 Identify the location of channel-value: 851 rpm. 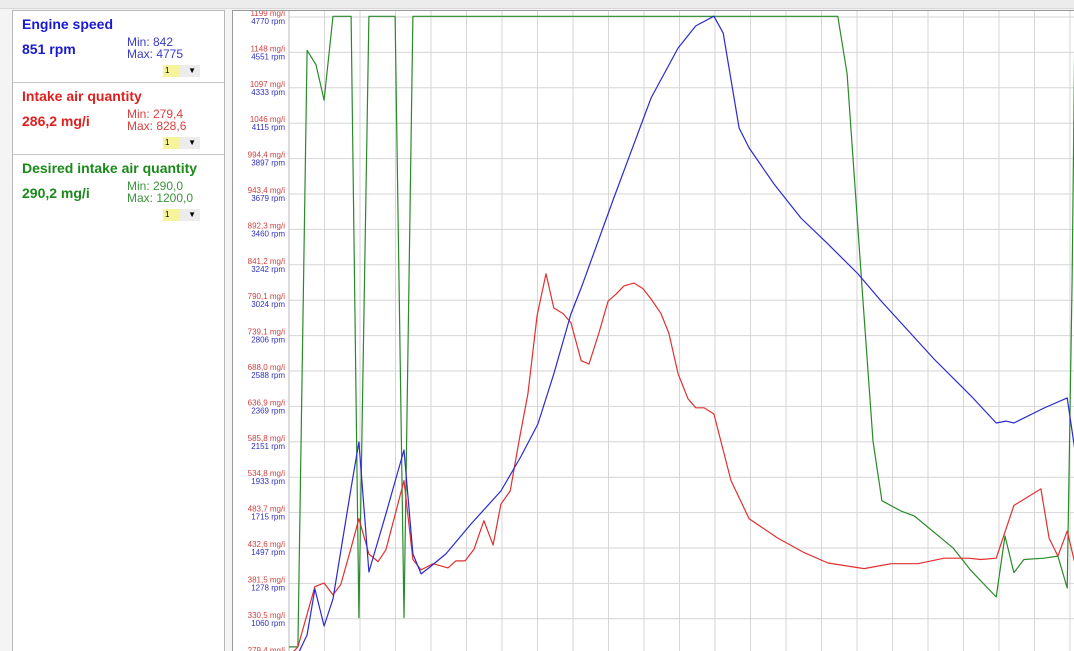
(49, 49).